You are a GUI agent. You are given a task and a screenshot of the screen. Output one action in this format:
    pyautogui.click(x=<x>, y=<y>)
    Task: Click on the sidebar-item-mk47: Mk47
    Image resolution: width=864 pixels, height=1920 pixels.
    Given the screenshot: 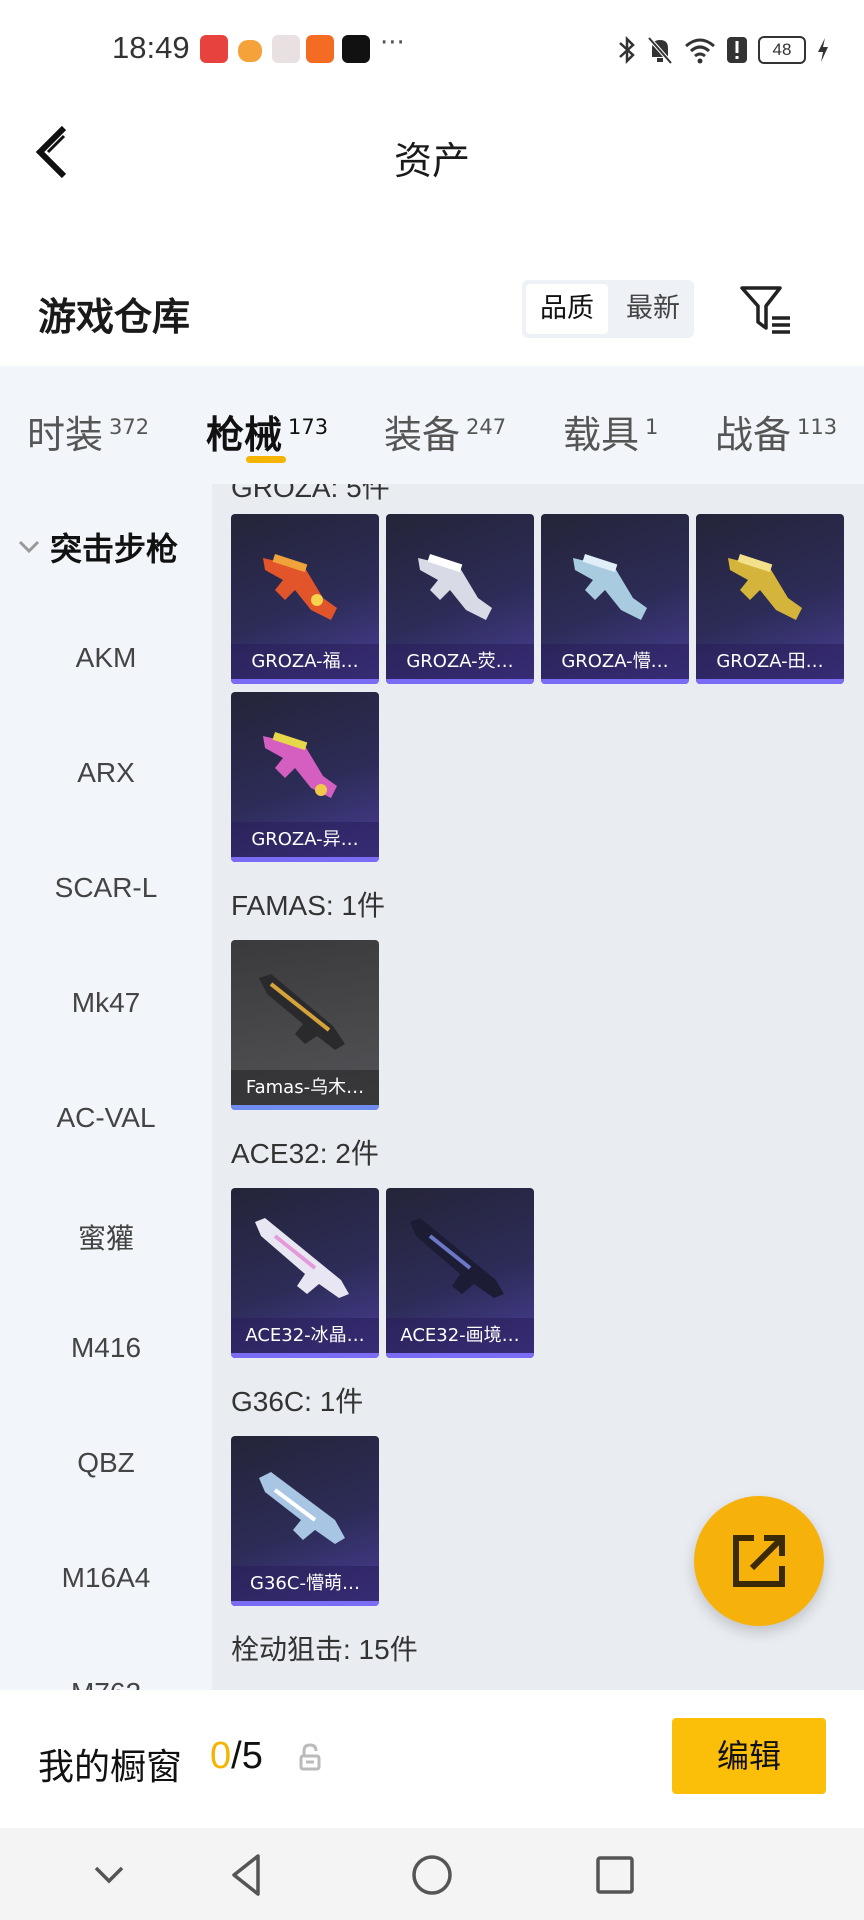 What is the action you would take?
    pyautogui.click(x=106, y=1003)
    